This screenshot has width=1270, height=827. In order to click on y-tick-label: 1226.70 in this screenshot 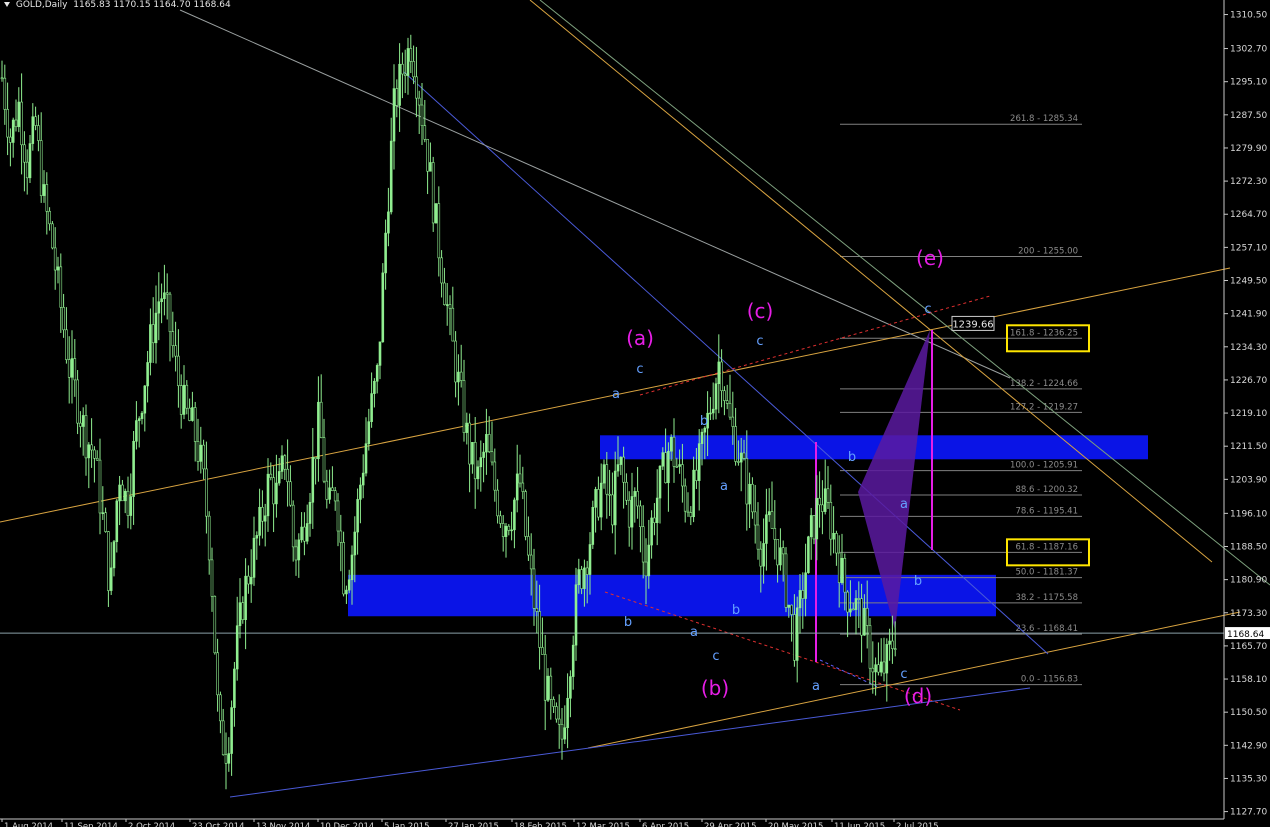, I will do `click(1248, 381)`.